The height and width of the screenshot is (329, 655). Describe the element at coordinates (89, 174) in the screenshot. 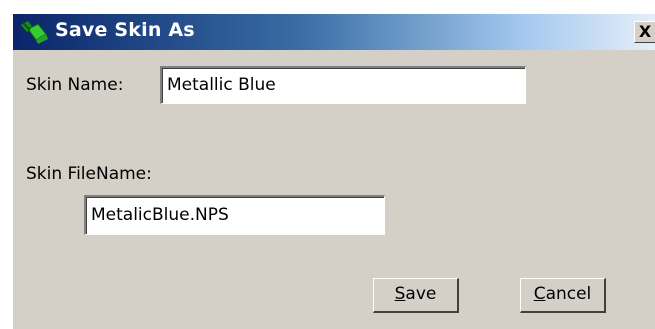

I see `skin-filename-label: Skin FileName:` at that location.